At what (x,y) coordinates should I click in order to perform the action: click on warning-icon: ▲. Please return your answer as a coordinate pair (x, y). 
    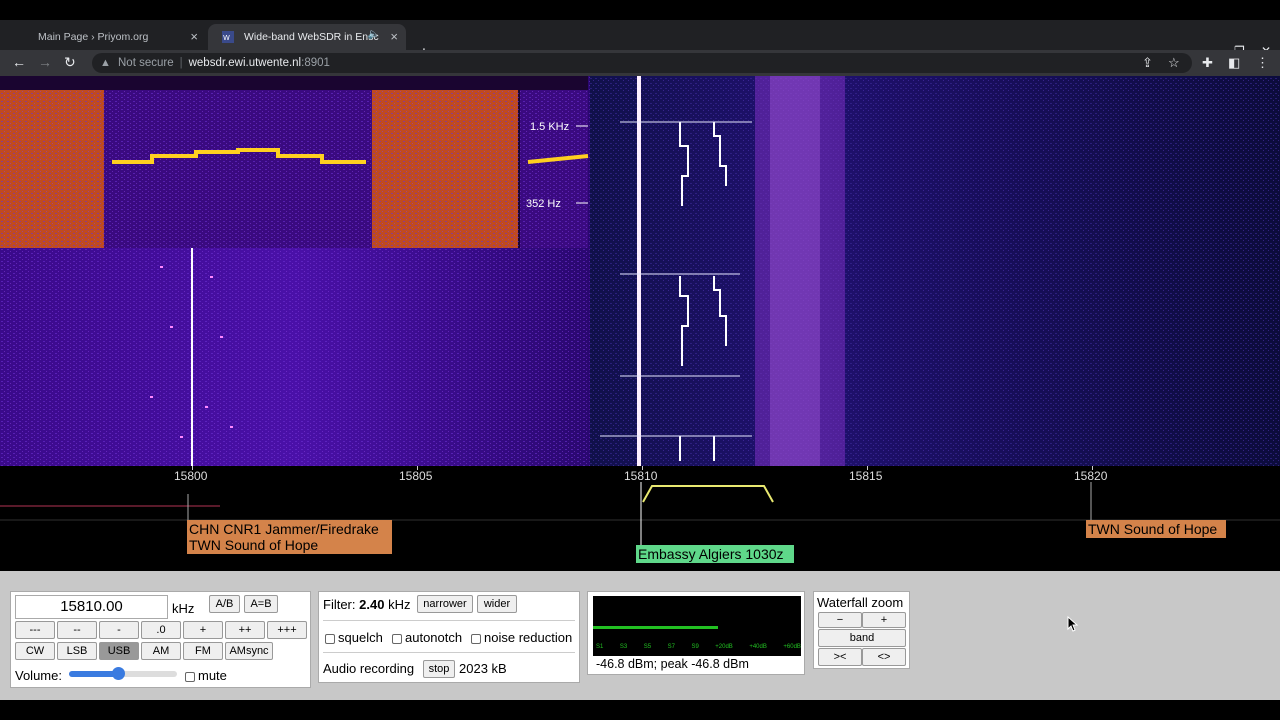
    Looking at the image, I should click on (105, 63).